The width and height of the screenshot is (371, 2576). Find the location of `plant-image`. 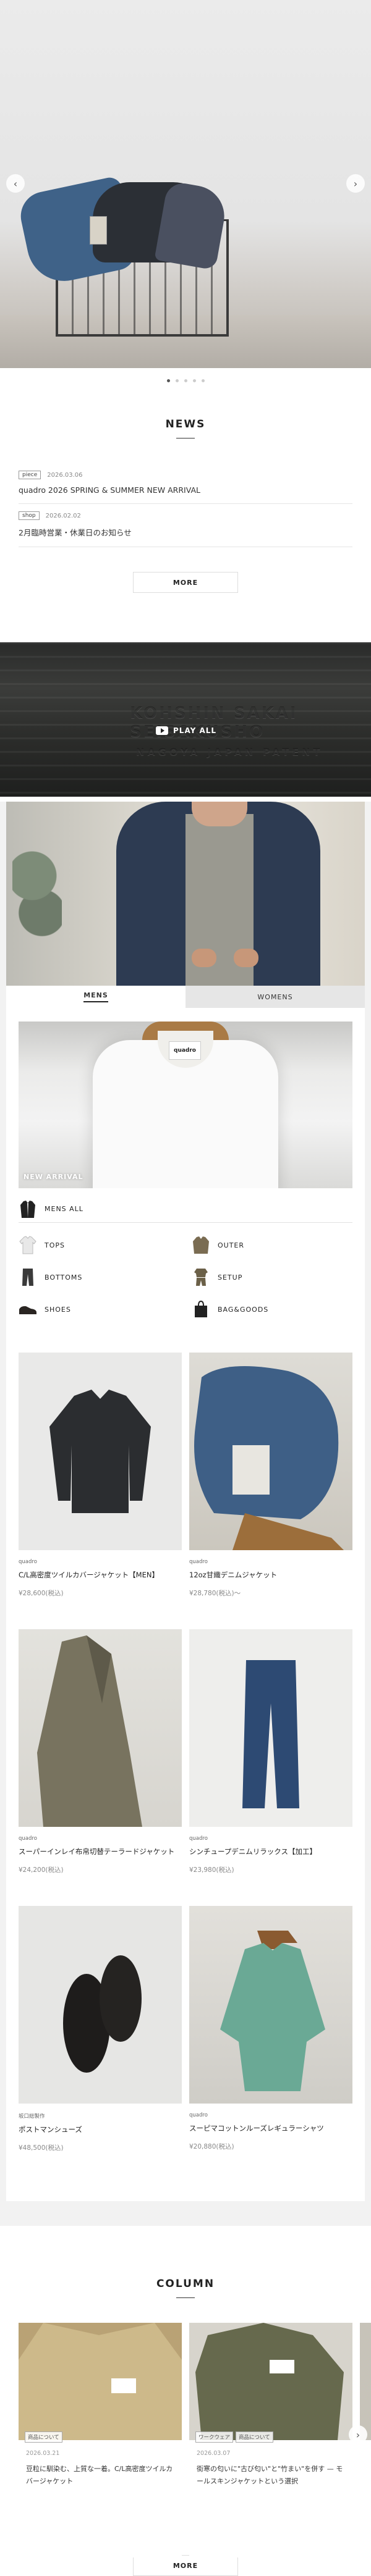

plant-image is located at coordinates (37, 888).